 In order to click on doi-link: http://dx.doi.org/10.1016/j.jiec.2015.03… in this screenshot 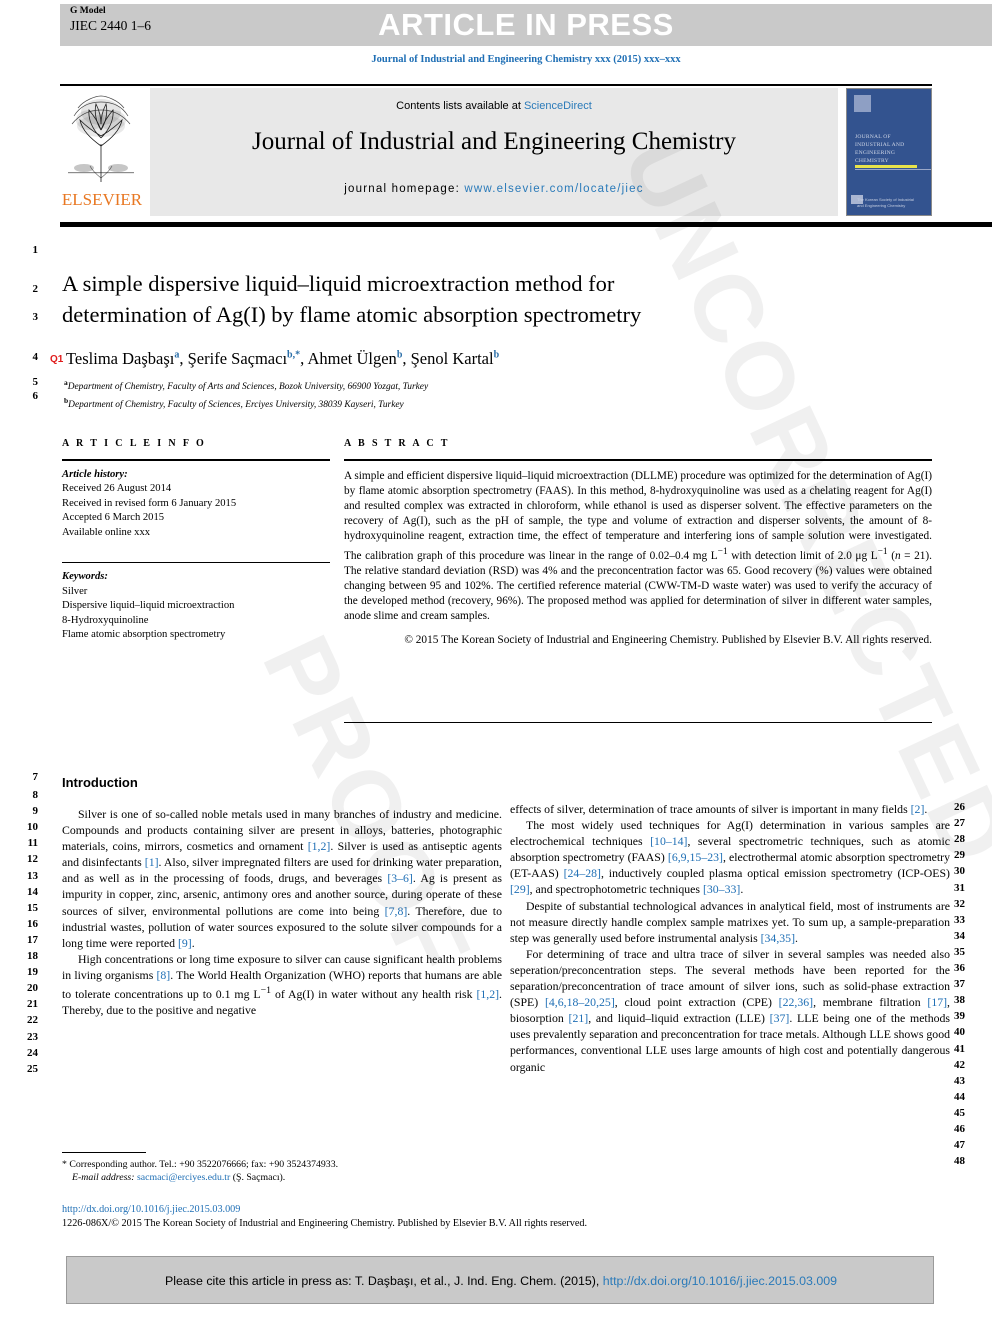, I will do `click(442, 1210)`.